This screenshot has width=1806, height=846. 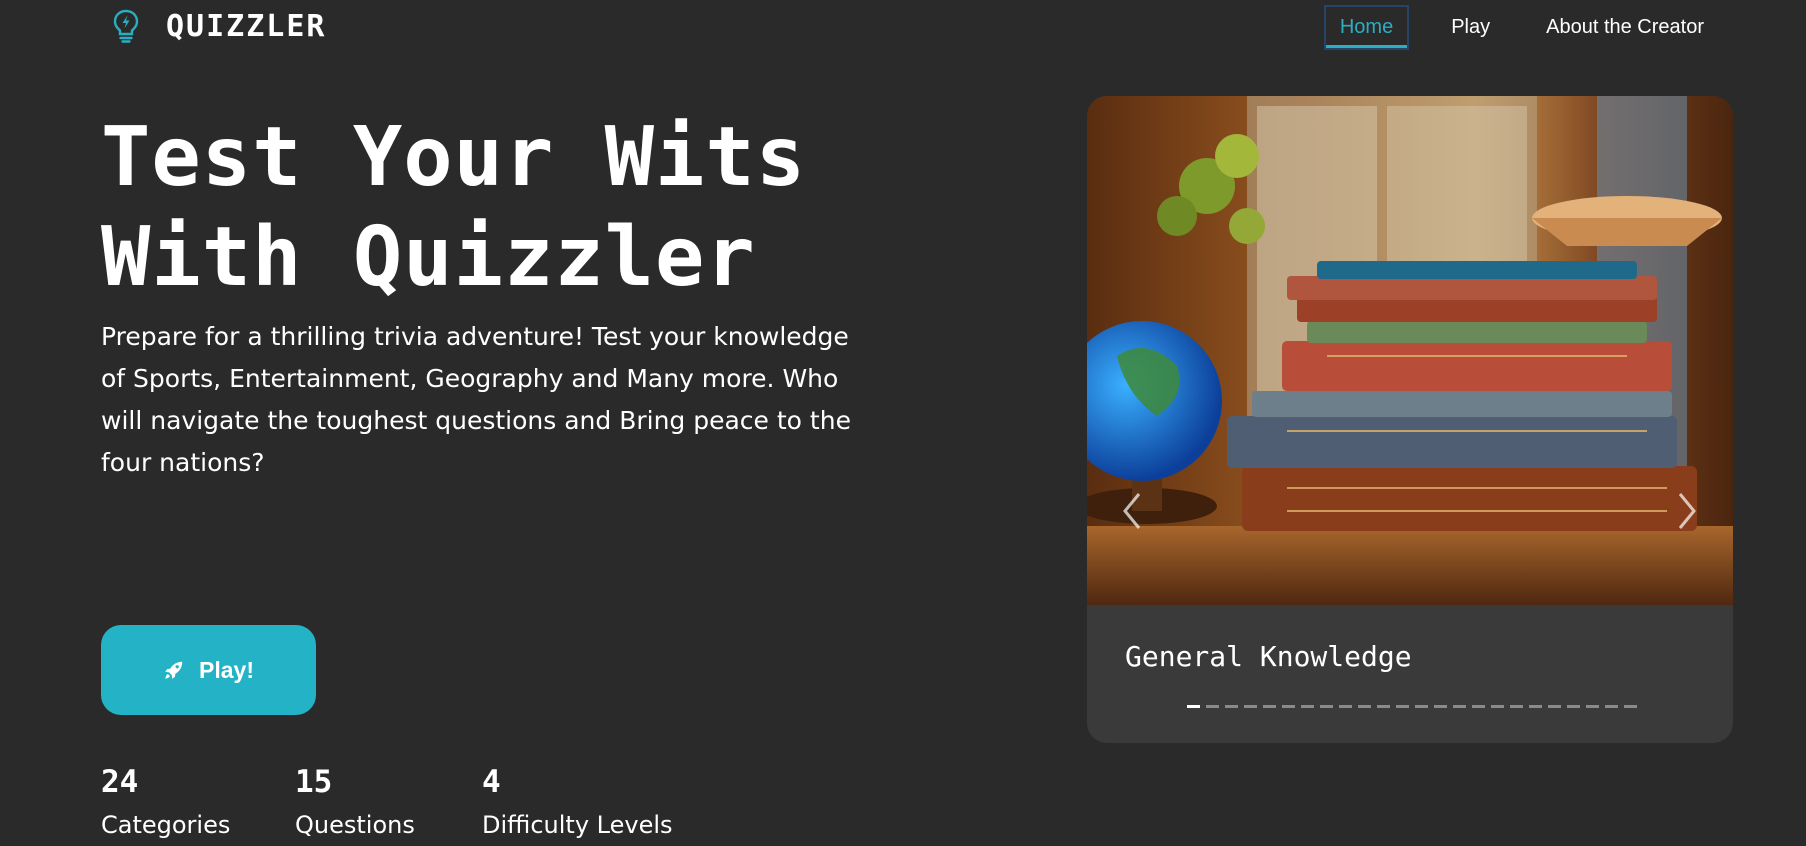 I want to click on carousel-prev-button, so click(x=1132, y=511).